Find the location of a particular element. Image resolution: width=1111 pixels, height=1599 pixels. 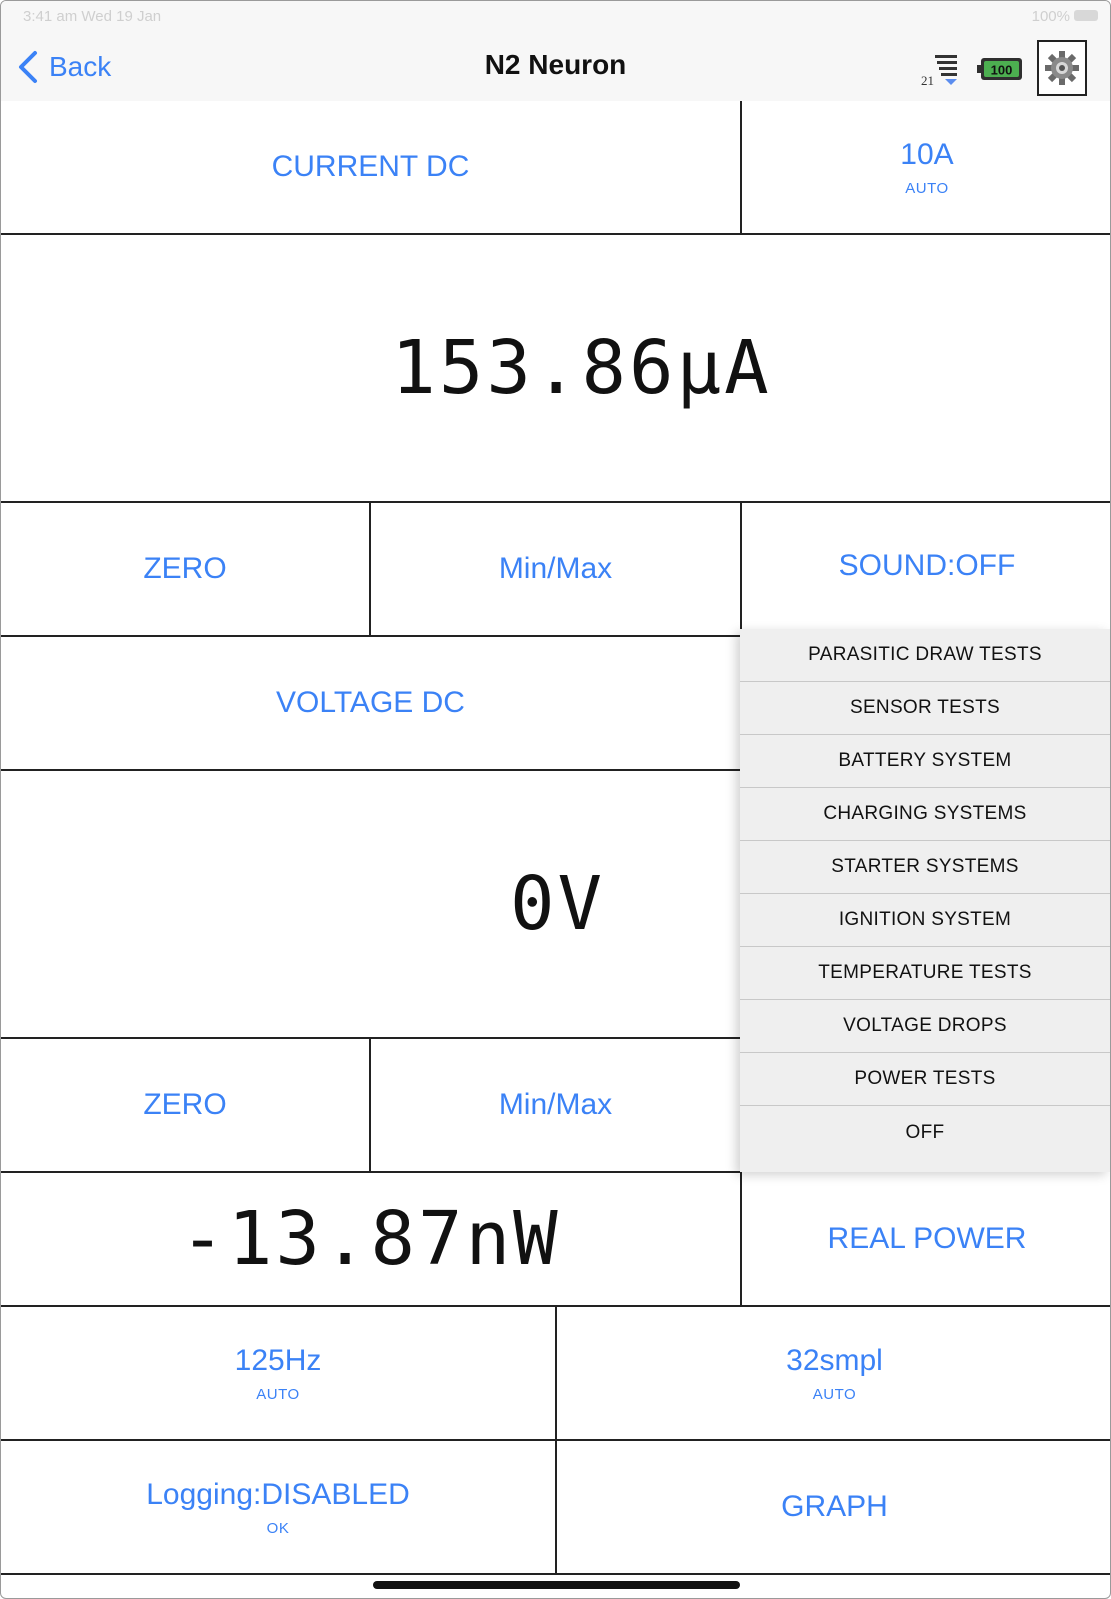

power-reading: -13.87nW is located at coordinates (370, 1239).